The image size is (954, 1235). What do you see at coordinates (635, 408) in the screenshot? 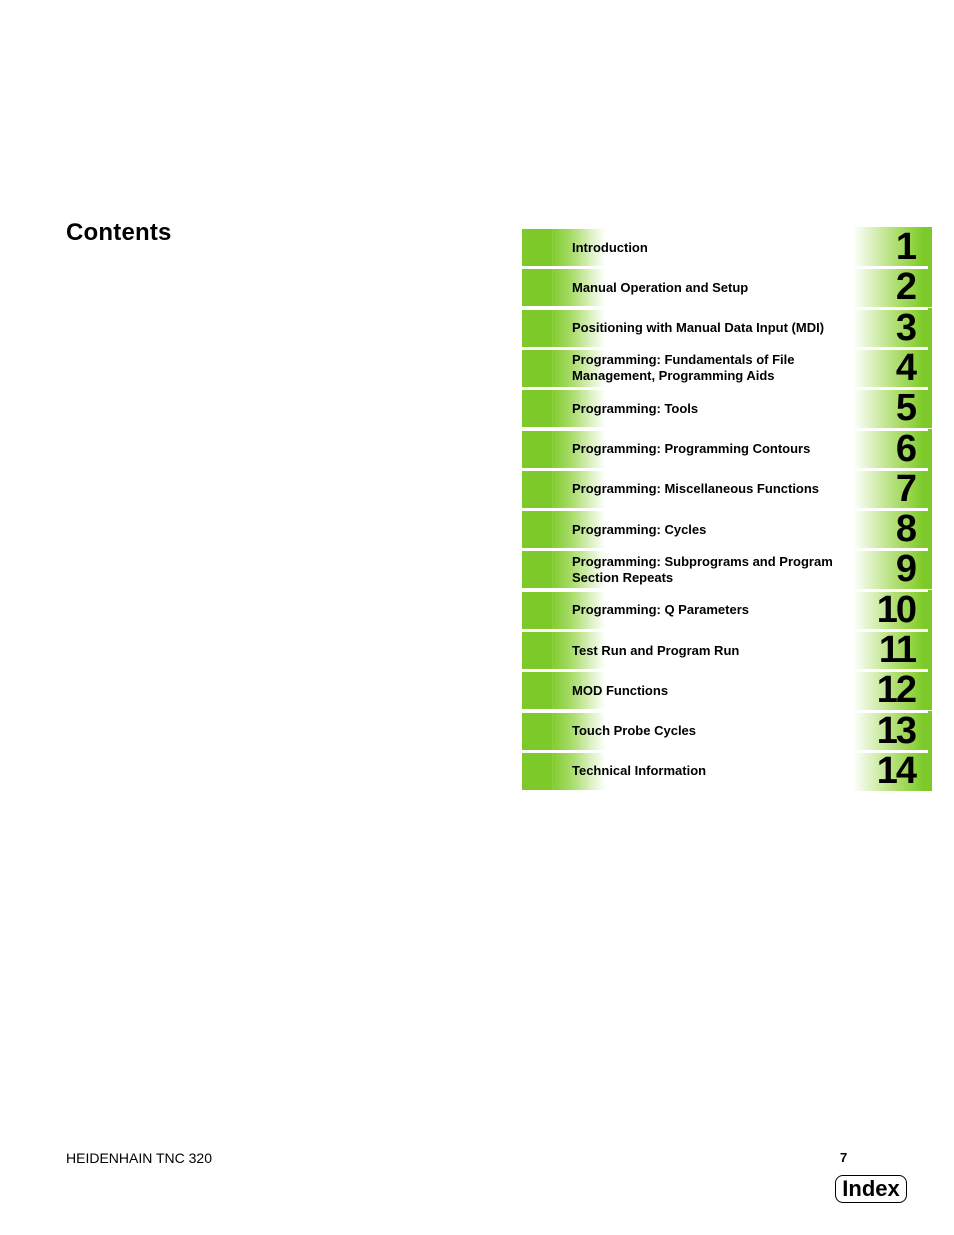
I see `chapter-title-text: Programming: Tools` at bounding box center [635, 408].